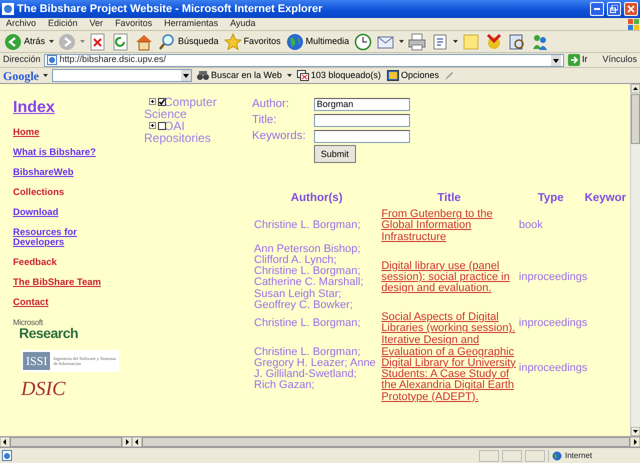 The image size is (640, 463). I want to click on scroll-down-icon, so click(635, 431).